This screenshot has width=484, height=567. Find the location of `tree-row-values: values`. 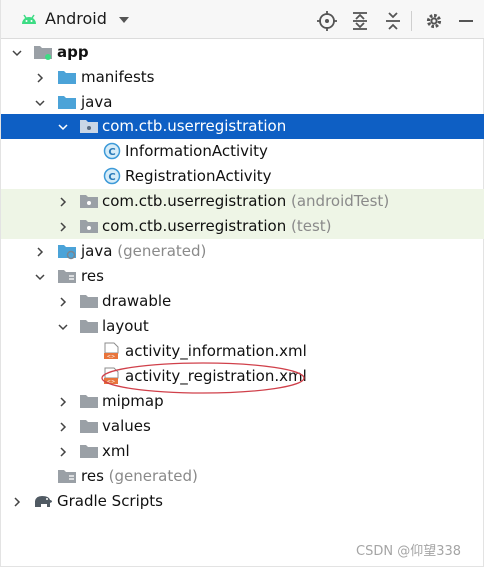

tree-row-values: values is located at coordinates (242, 426).